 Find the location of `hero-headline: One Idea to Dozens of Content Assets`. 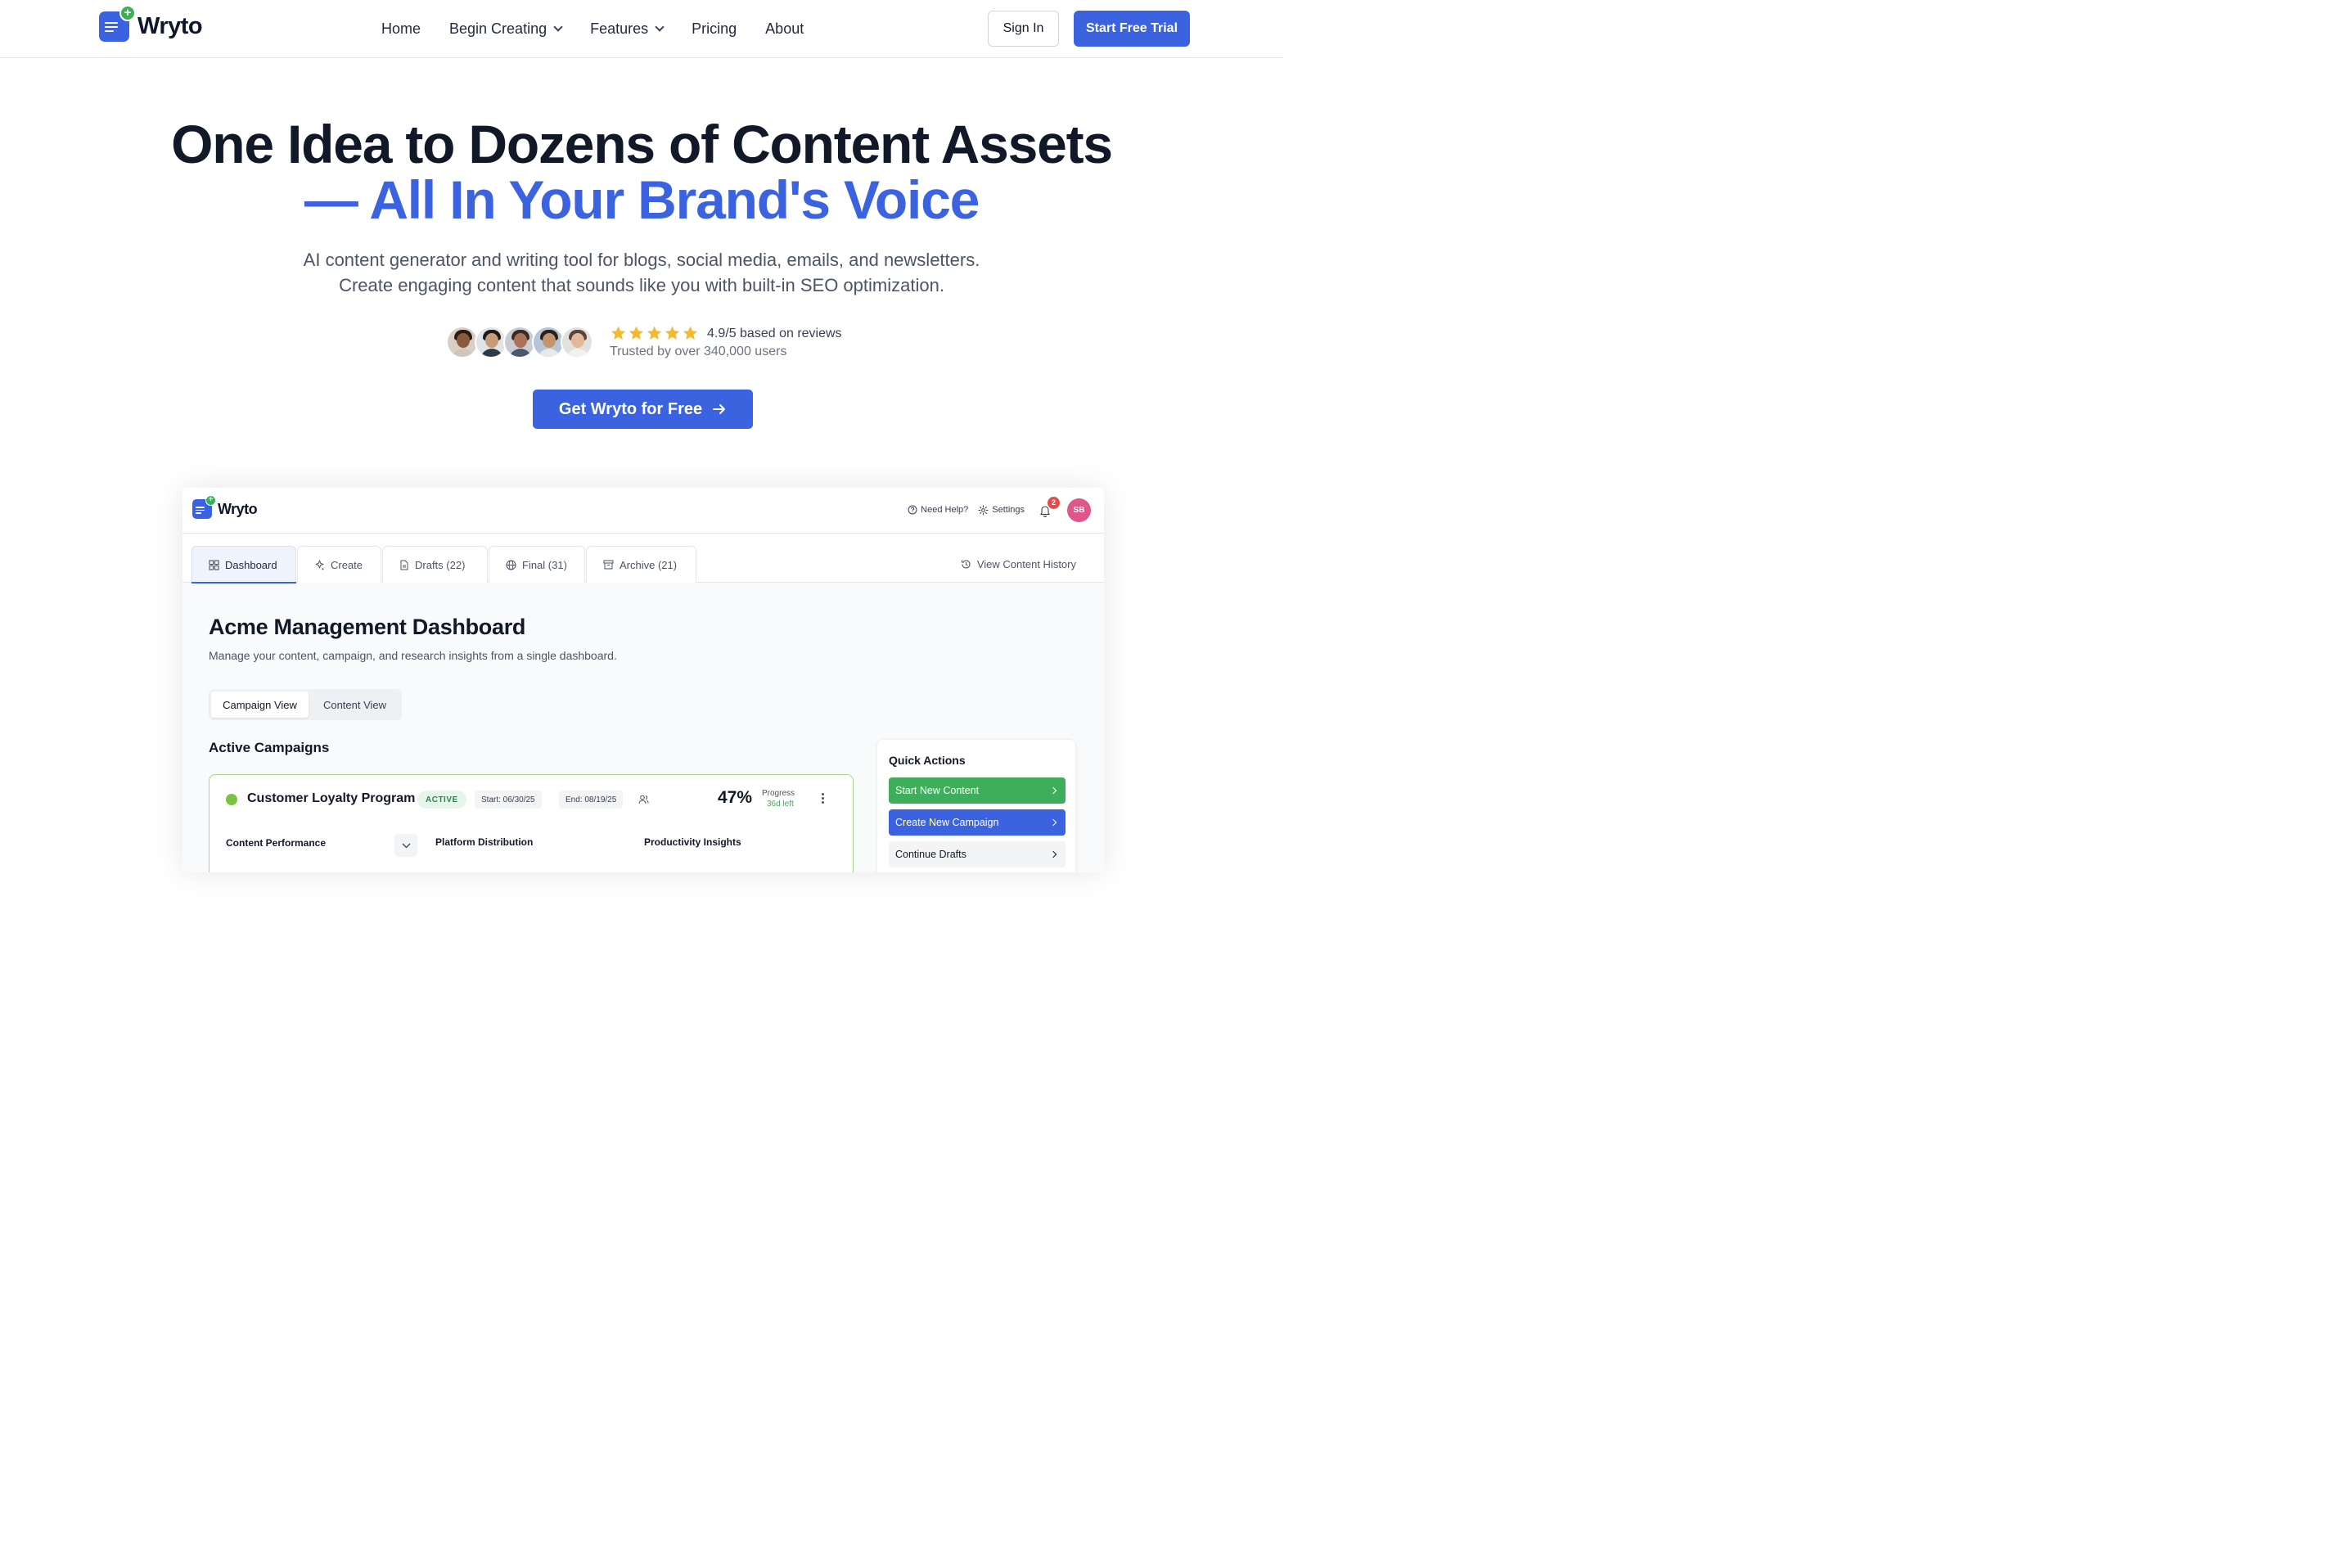

hero-headline: One Idea to Dozens of Content Assets is located at coordinates (642, 144).